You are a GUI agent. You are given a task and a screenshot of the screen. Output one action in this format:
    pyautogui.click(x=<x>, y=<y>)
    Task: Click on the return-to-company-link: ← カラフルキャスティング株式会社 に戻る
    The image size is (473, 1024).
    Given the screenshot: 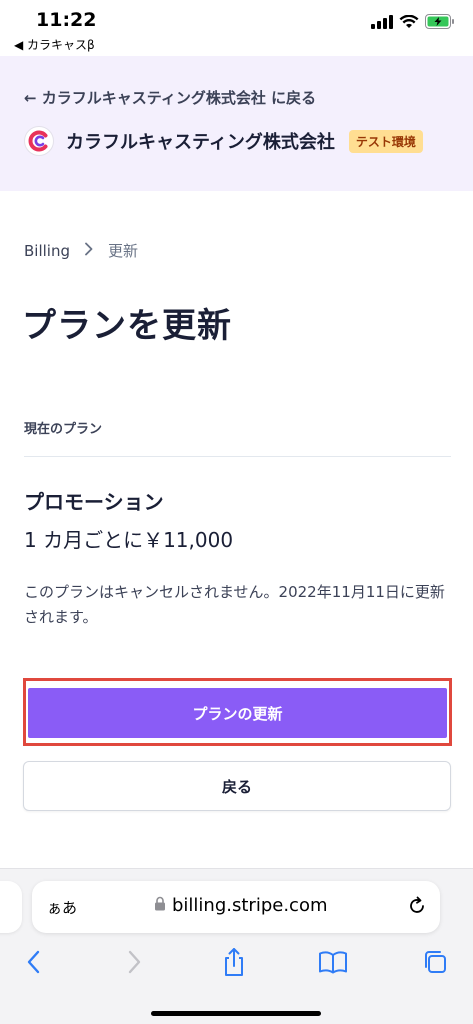 What is the action you would take?
    pyautogui.click(x=170, y=97)
    